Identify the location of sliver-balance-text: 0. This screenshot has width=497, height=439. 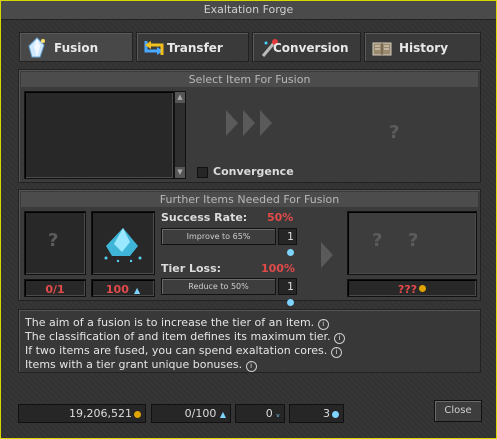
(269, 413).